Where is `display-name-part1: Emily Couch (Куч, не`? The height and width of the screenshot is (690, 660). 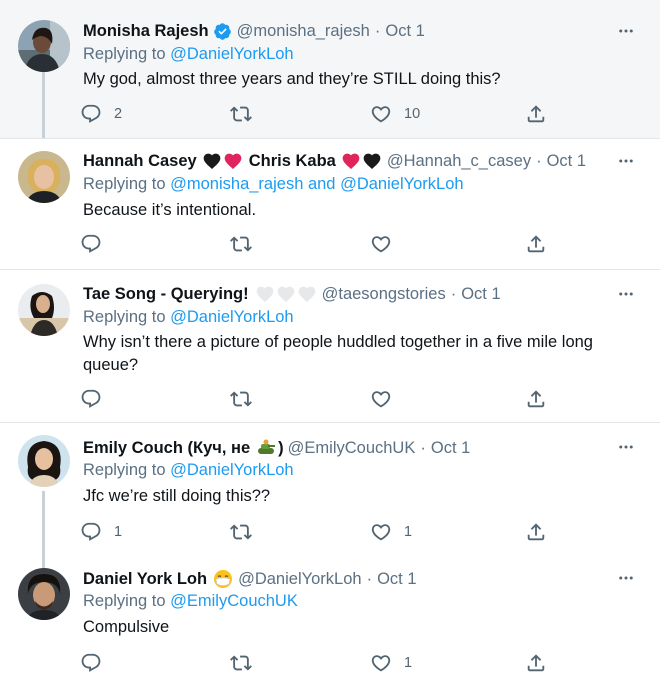 display-name-part1: Emily Couch (Куч, не is located at coordinates (166, 448).